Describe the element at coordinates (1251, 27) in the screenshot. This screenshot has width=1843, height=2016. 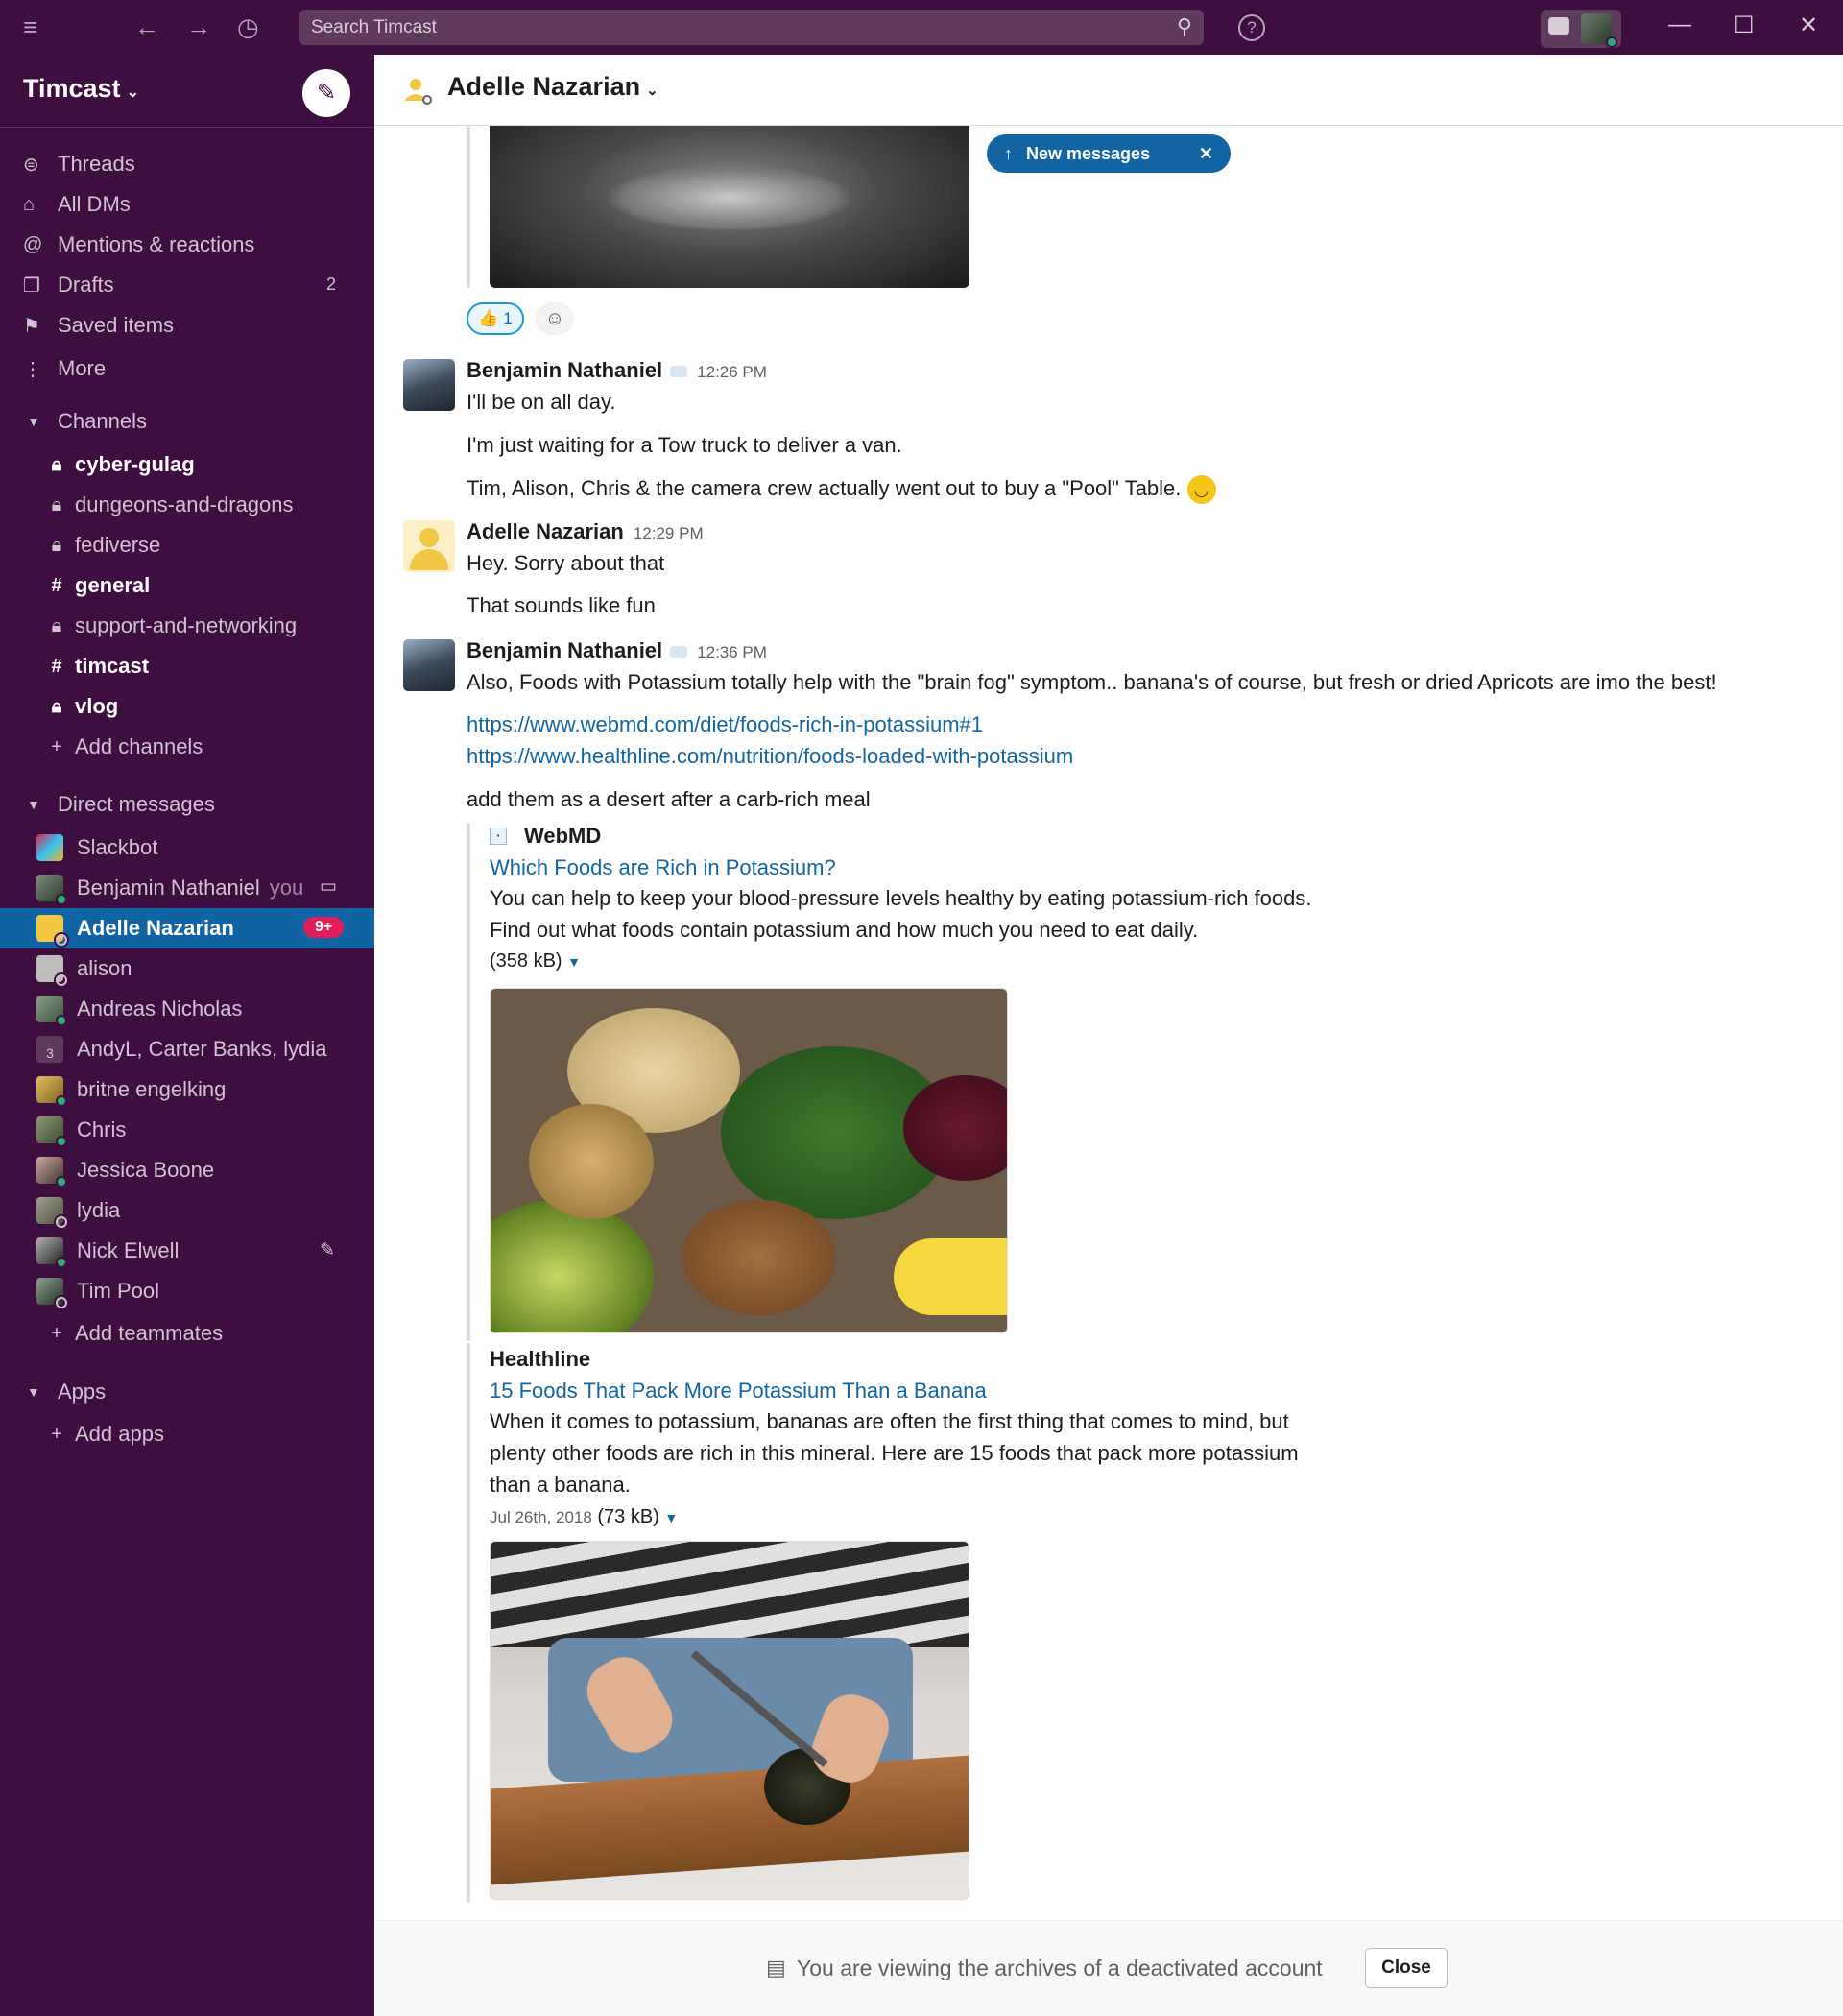
I see `help-icon: ?` at that location.